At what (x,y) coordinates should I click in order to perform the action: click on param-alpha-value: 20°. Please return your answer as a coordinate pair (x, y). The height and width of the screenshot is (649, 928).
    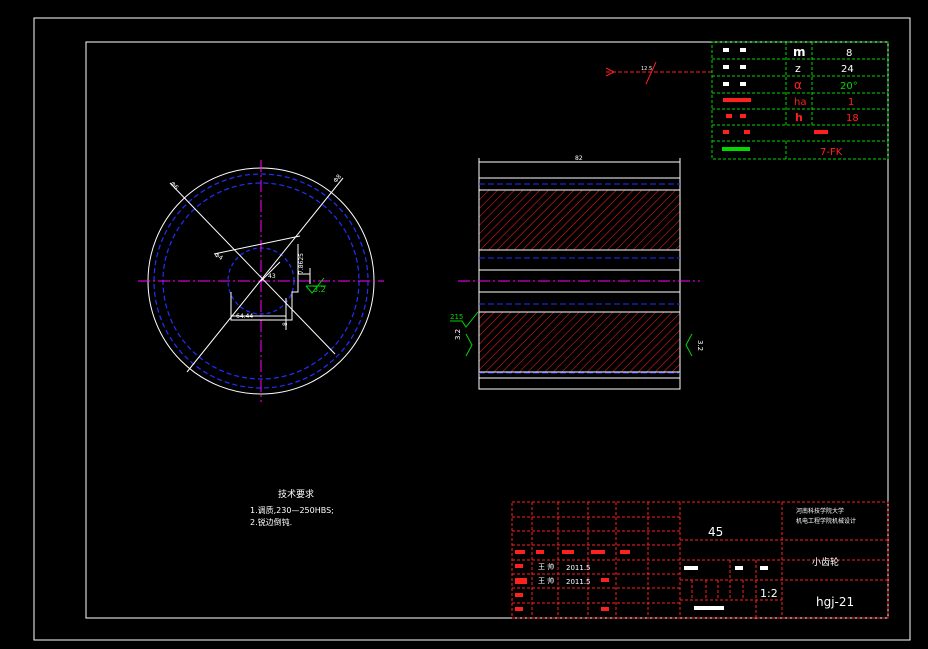
    Looking at the image, I should click on (849, 86).